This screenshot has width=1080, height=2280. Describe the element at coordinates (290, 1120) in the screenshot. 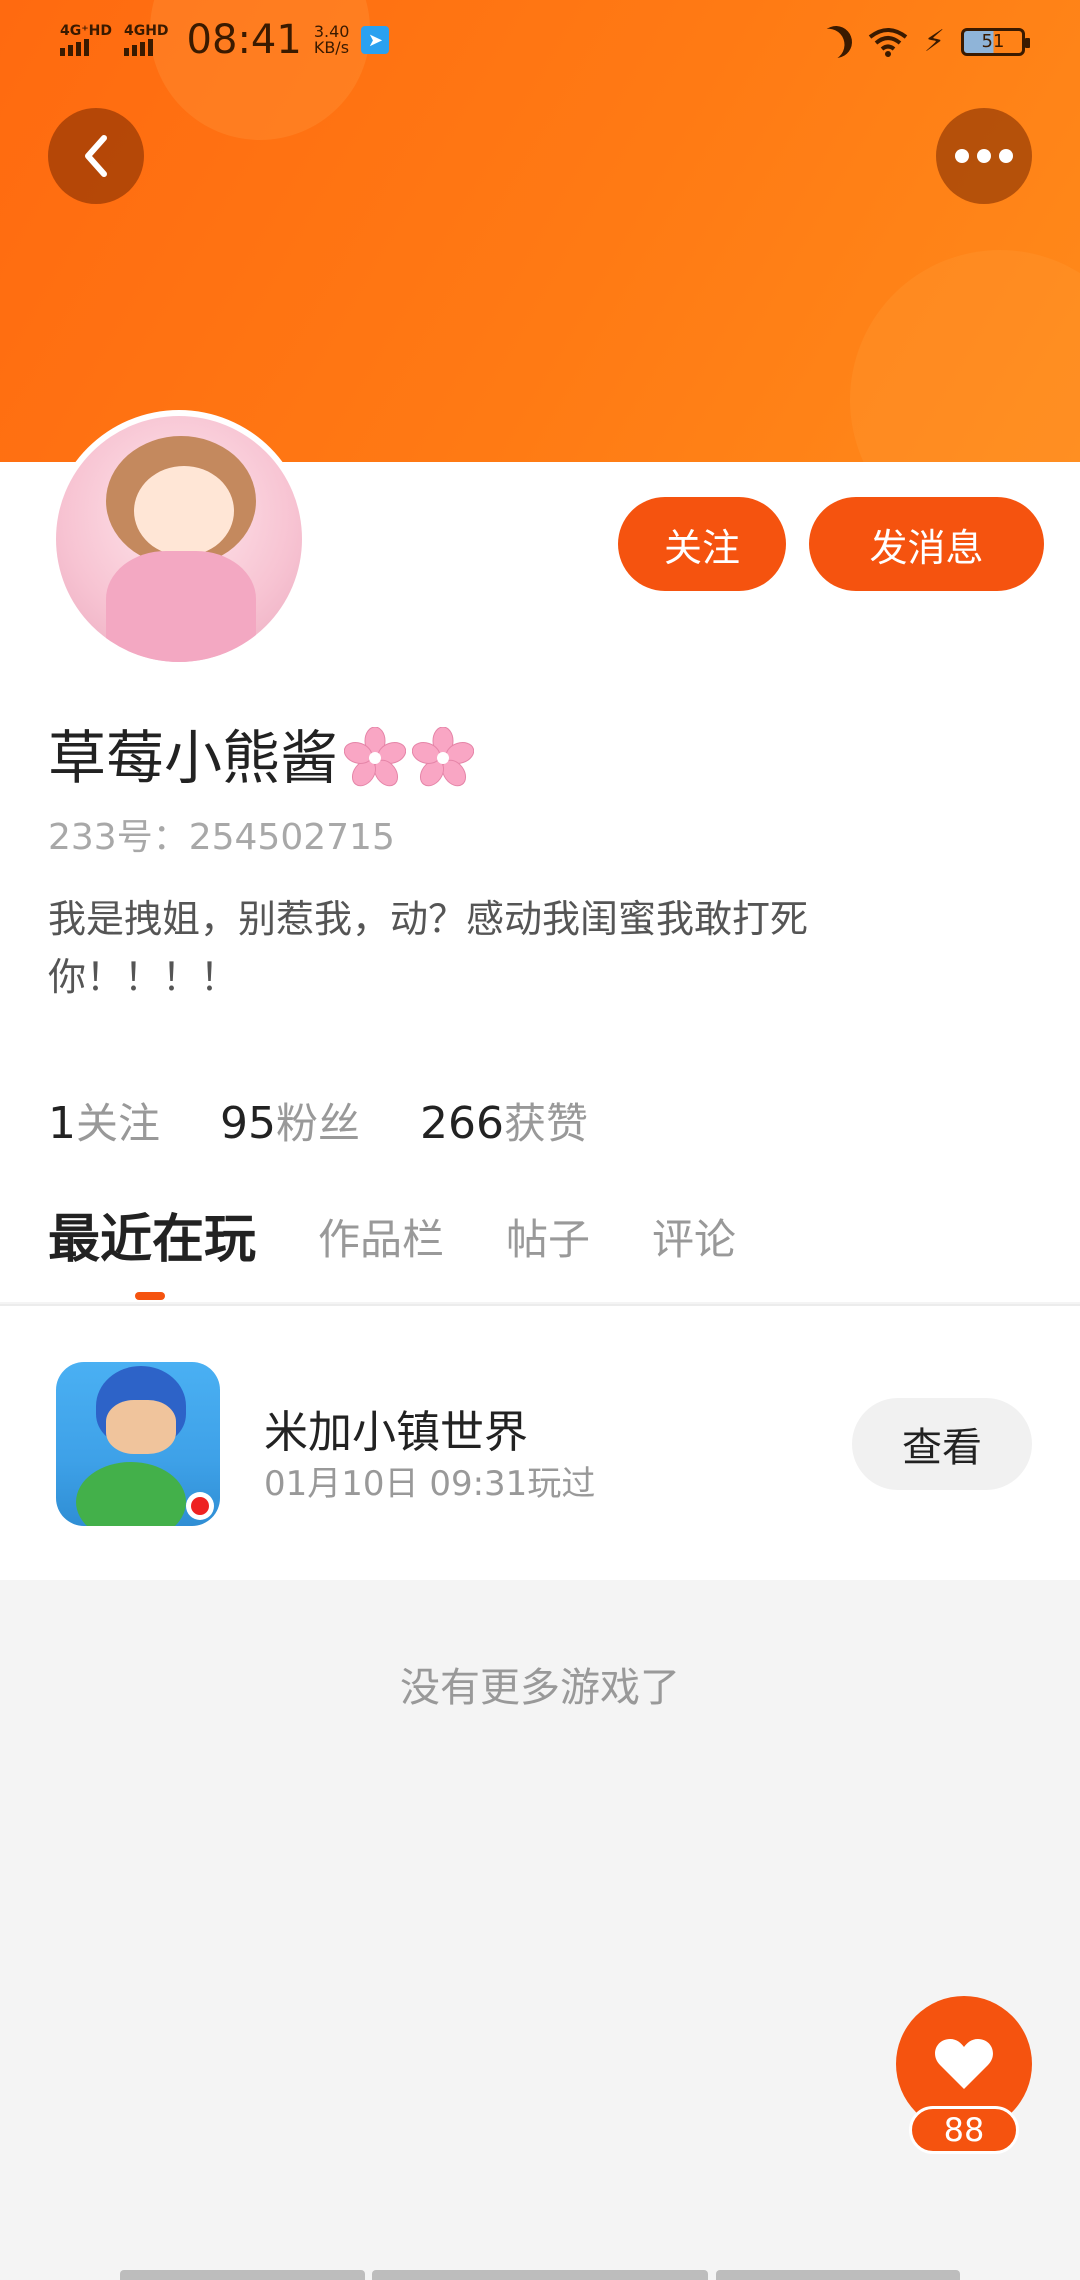

I see `stat-fans: 95粉丝` at that location.